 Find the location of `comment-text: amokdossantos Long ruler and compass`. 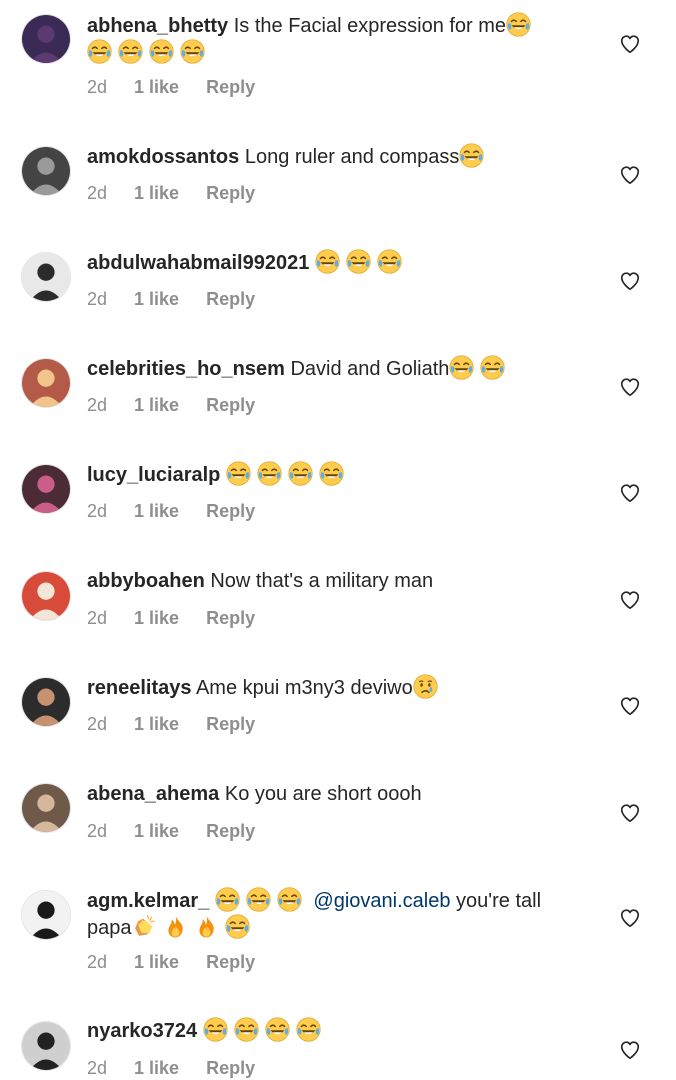

comment-text: amokdossantos Long ruler and compass is located at coordinates (337, 156).